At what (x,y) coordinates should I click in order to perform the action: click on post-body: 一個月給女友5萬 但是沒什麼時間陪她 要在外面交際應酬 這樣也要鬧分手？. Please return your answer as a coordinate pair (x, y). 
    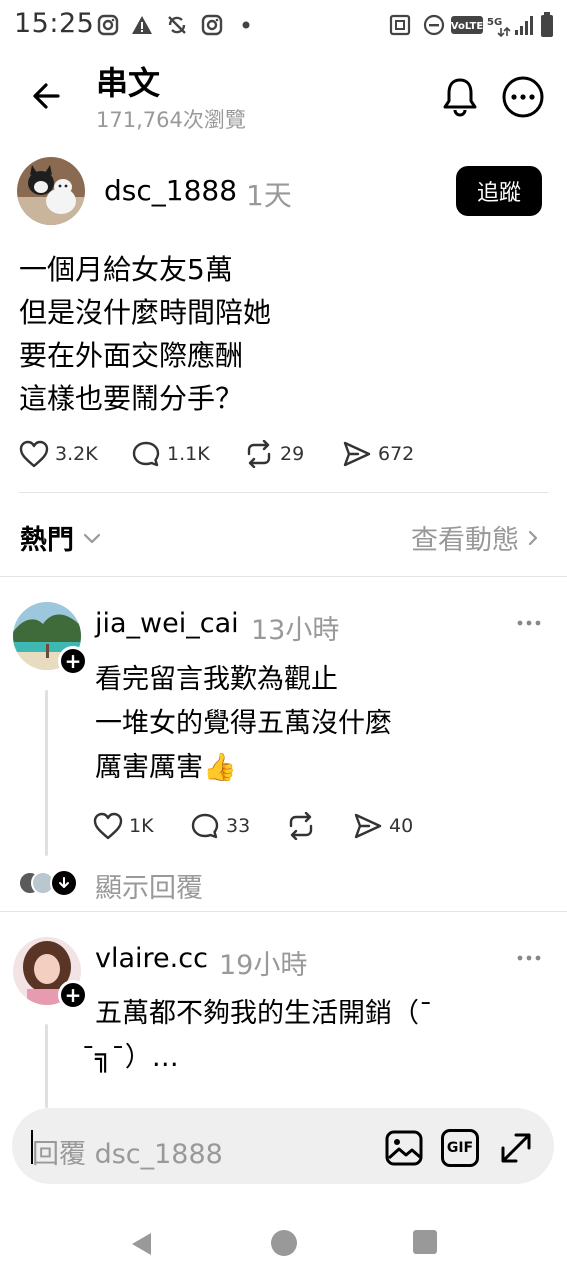
    Looking at the image, I should click on (145, 334).